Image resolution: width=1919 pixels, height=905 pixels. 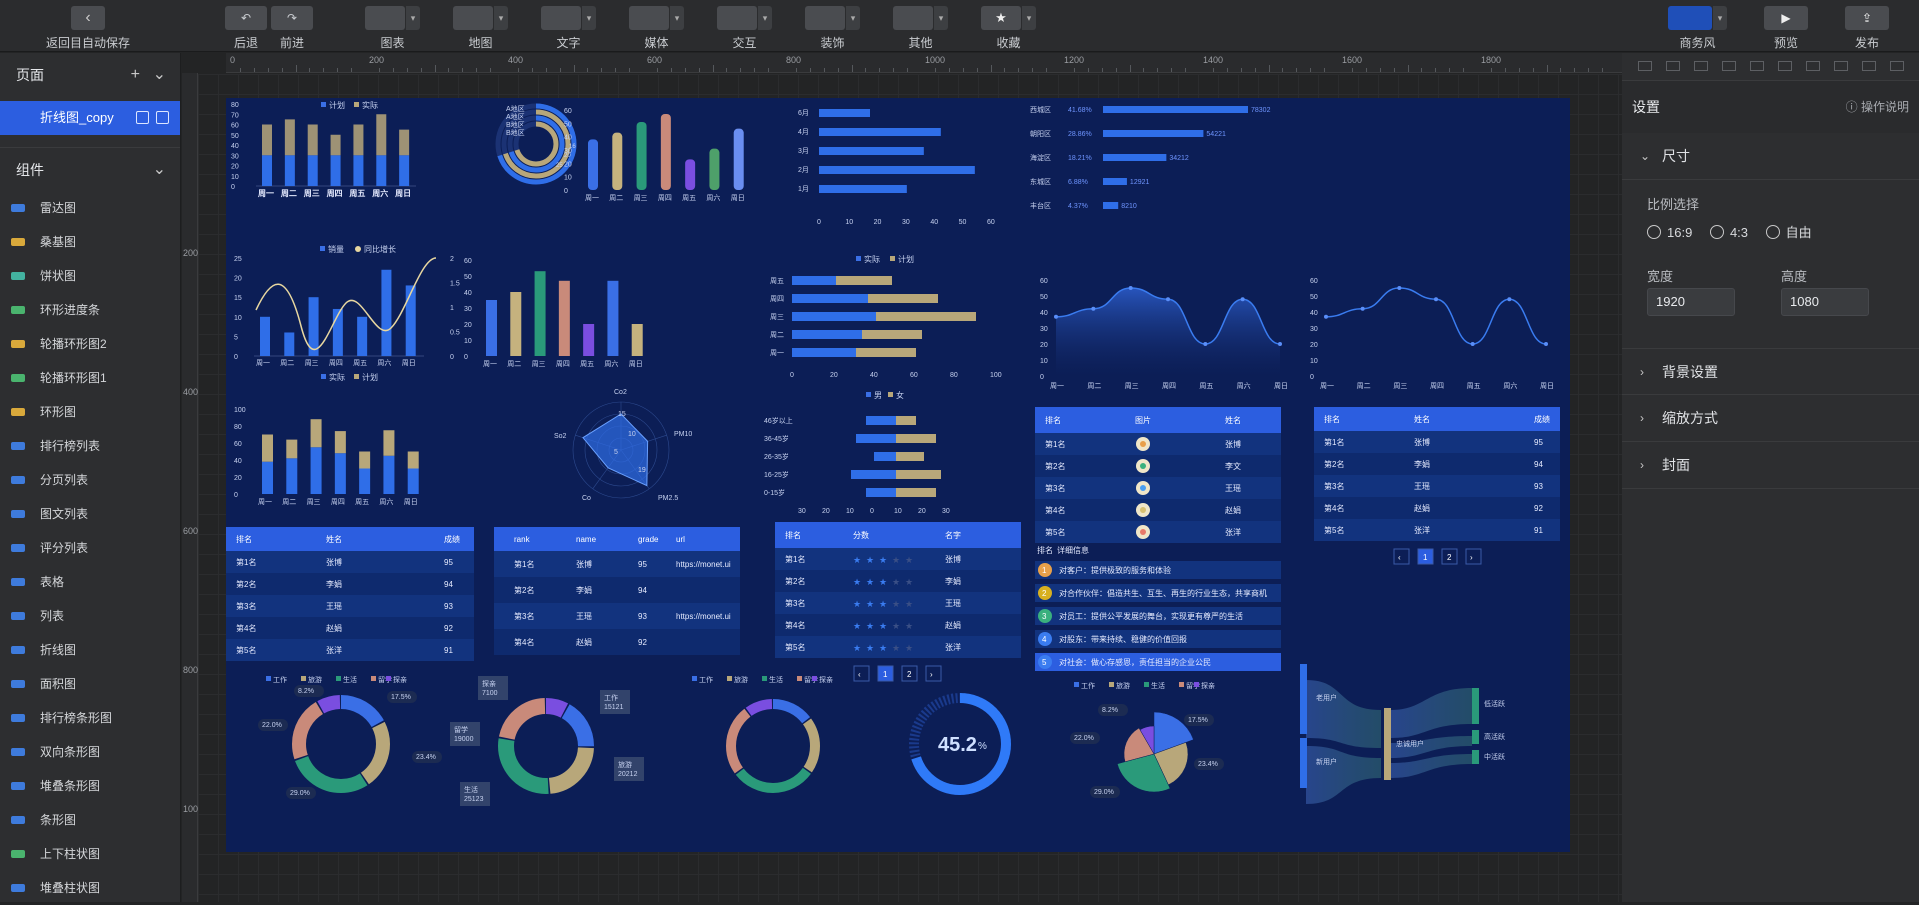 What do you see at coordinates (90, 310) in the screenshot?
I see `component-item: 环形进度条` at bounding box center [90, 310].